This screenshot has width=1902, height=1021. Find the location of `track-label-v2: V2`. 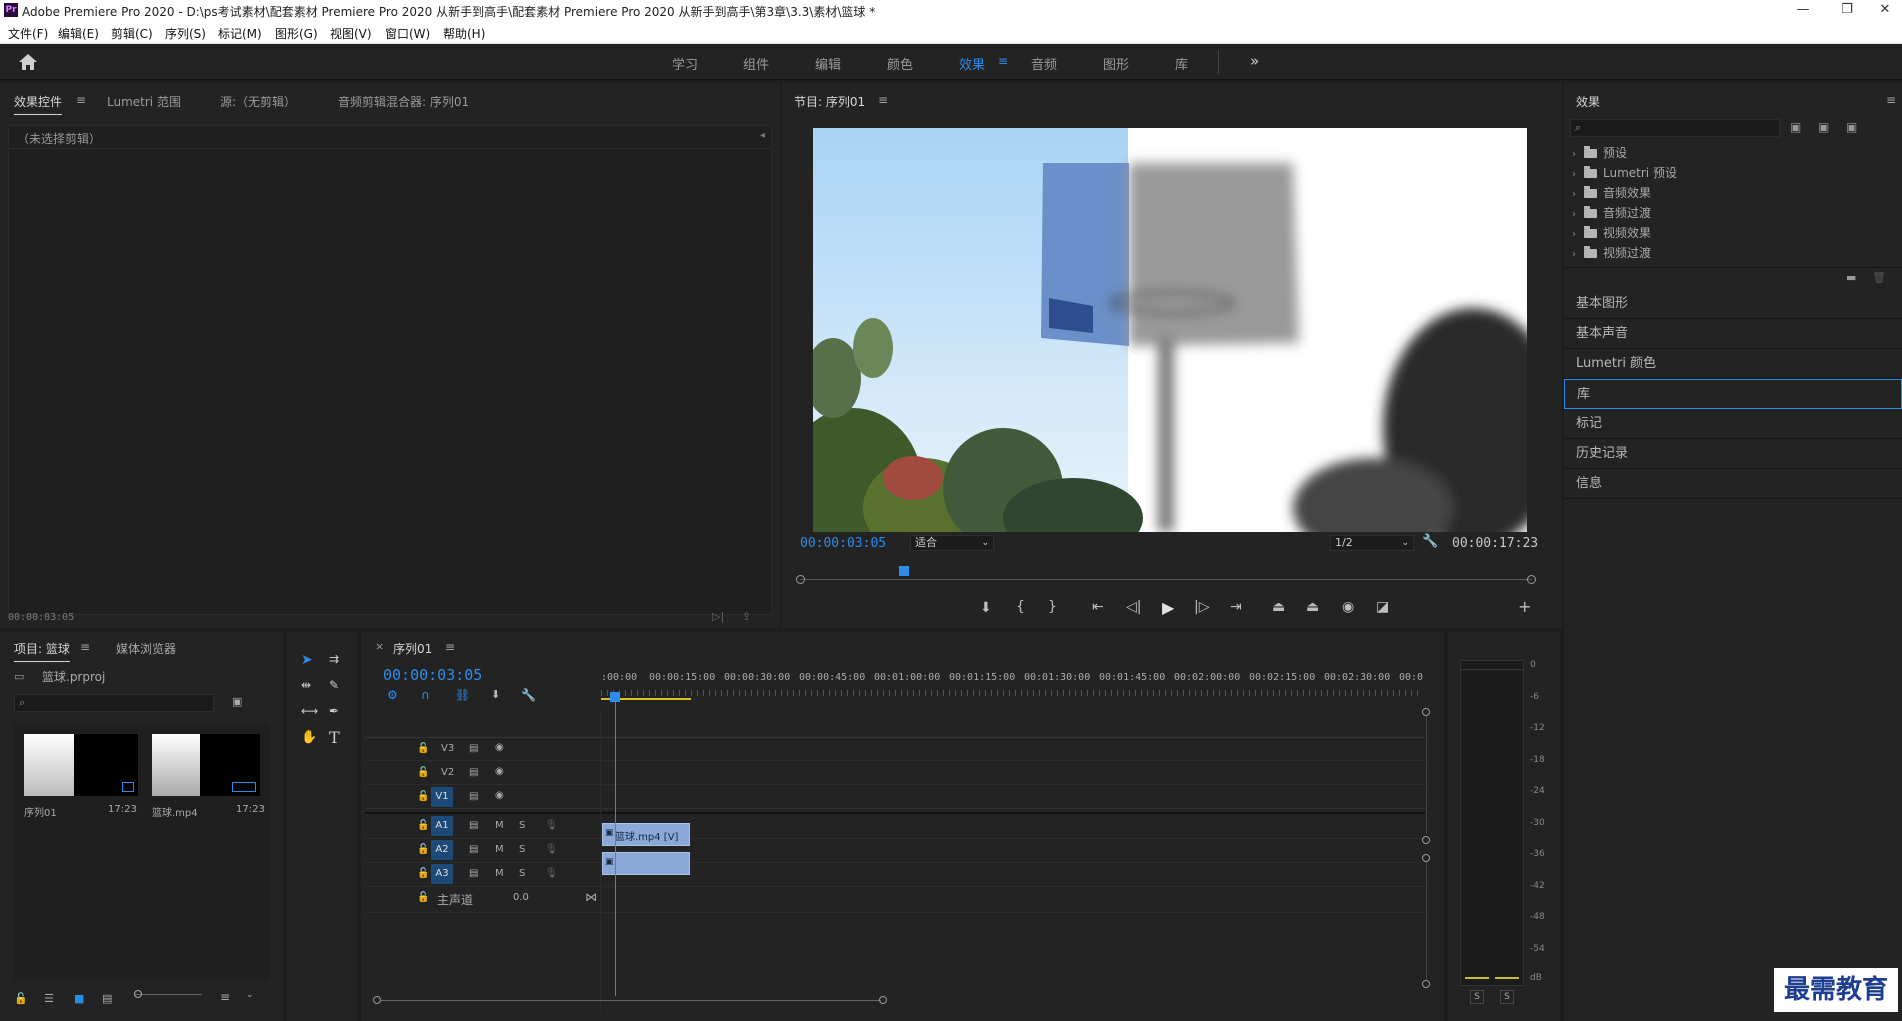

track-label-v2: V2 is located at coordinates (447, 772).